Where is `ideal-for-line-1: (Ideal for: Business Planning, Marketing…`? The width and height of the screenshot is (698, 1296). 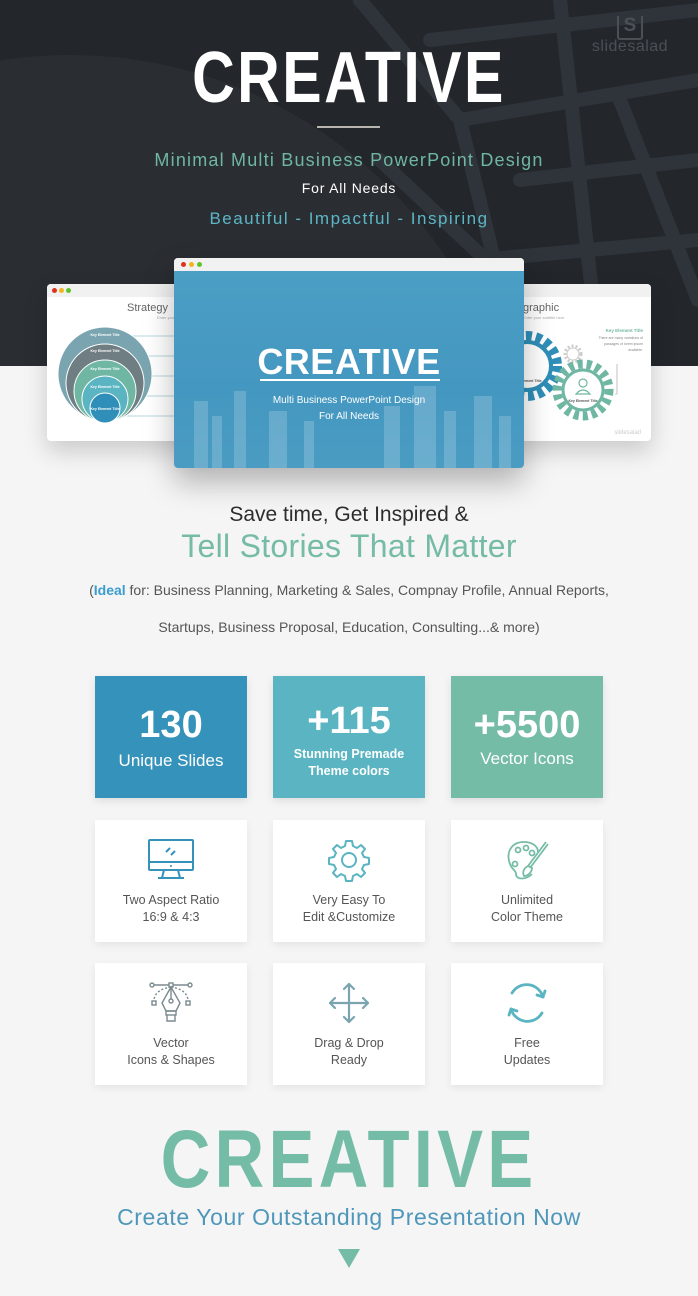 ideal-for-line-1: (Ideal for: Business Planning, Marketing… is located at coordinates (349, 590).